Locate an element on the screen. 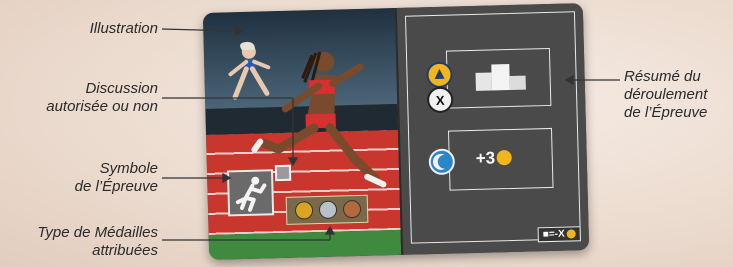 The width and height of the screenshot is (733, 267). label-resume-line2: déroulement is located at coordinates (666, 94).